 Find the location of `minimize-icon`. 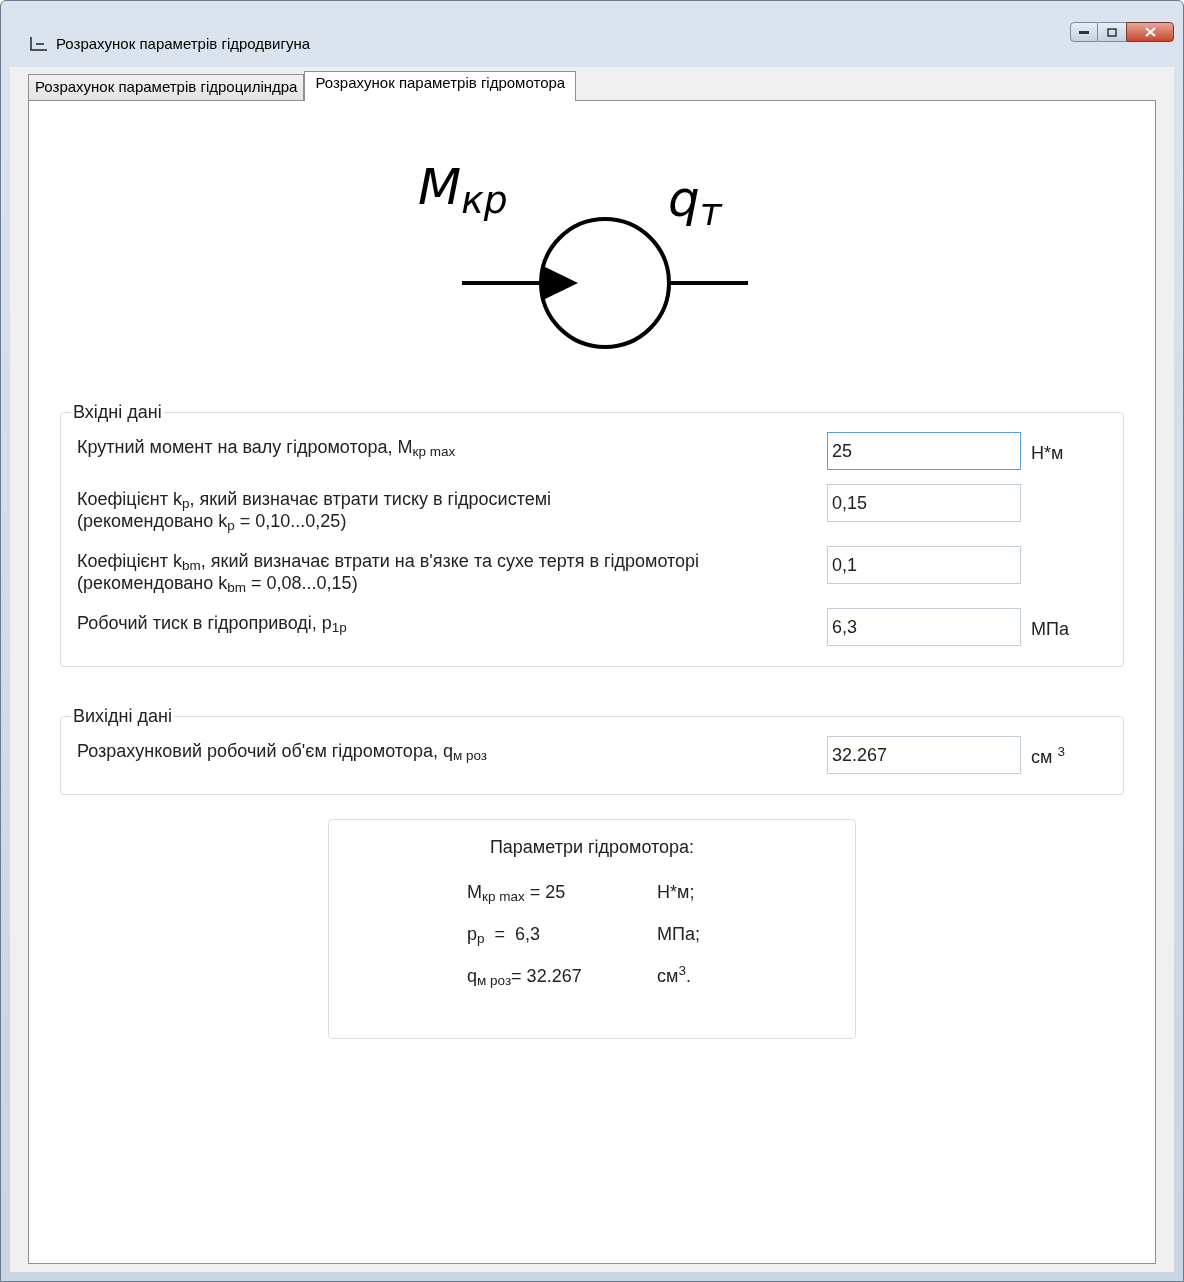

minimize-icon is located at coordinates (1084, 32).